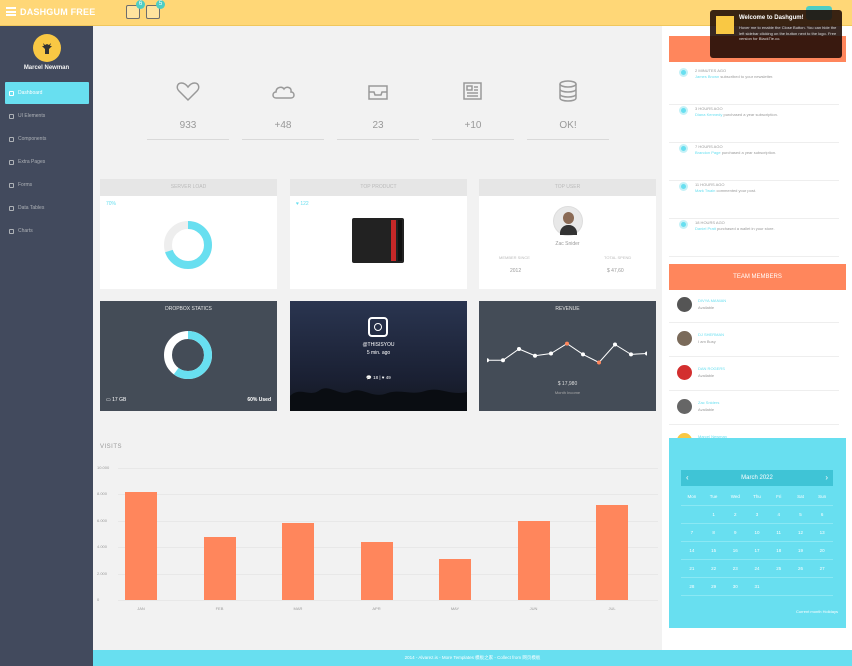 This screenshot has height=666, width=852. What do you see at coordinates (711, 334) in the screenshot?
I see `member-name: DJ SHERMAN` at bounding box center [711, 334].